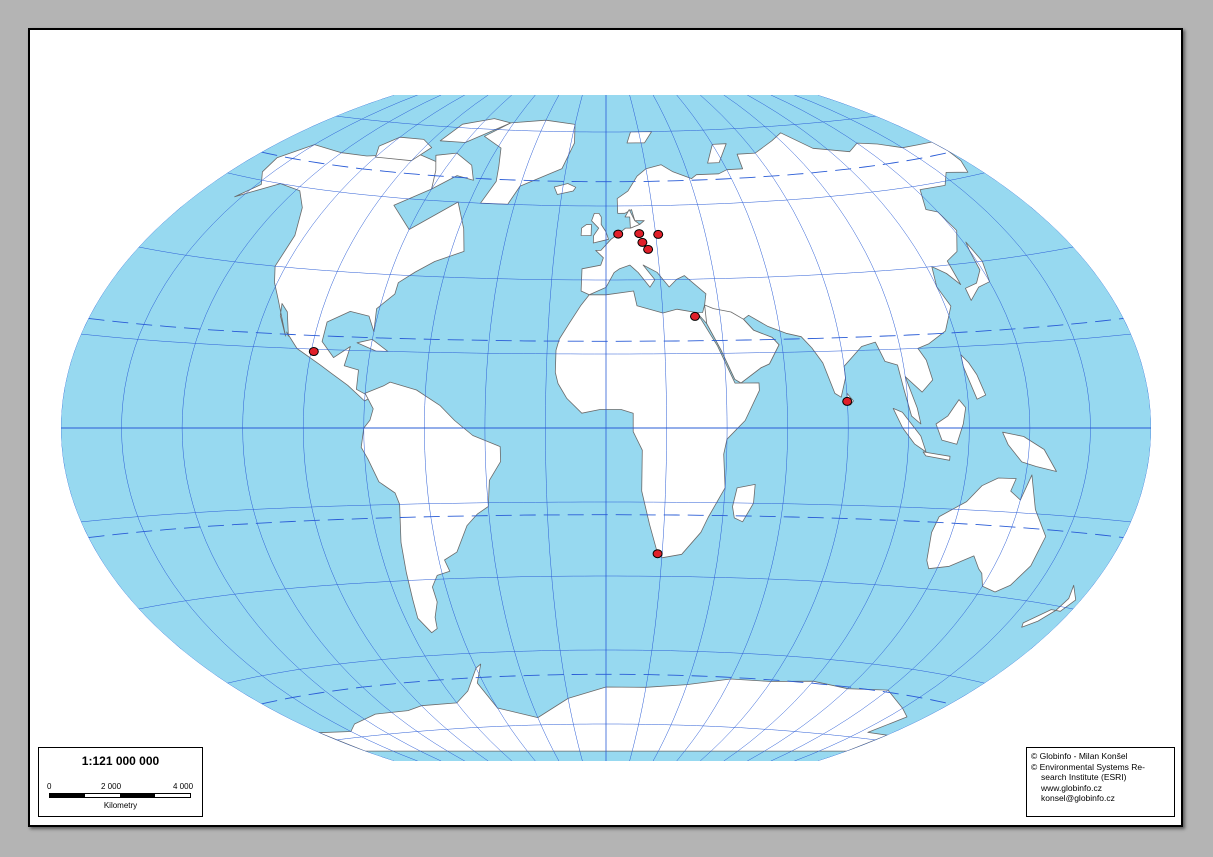  I want to click on scale-tick-2000: 2 000, so click(111, 786).